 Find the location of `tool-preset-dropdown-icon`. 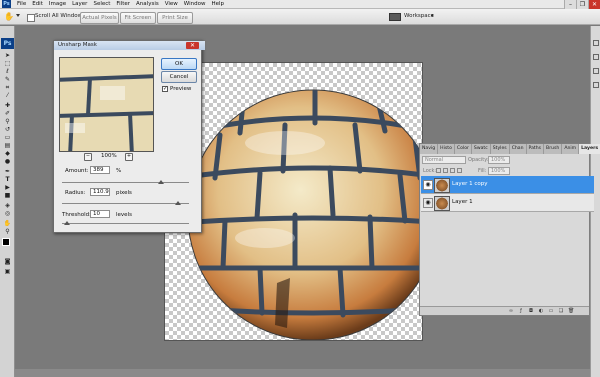

tool-preset-dropdown-icon is located at coordinates (18, 15).